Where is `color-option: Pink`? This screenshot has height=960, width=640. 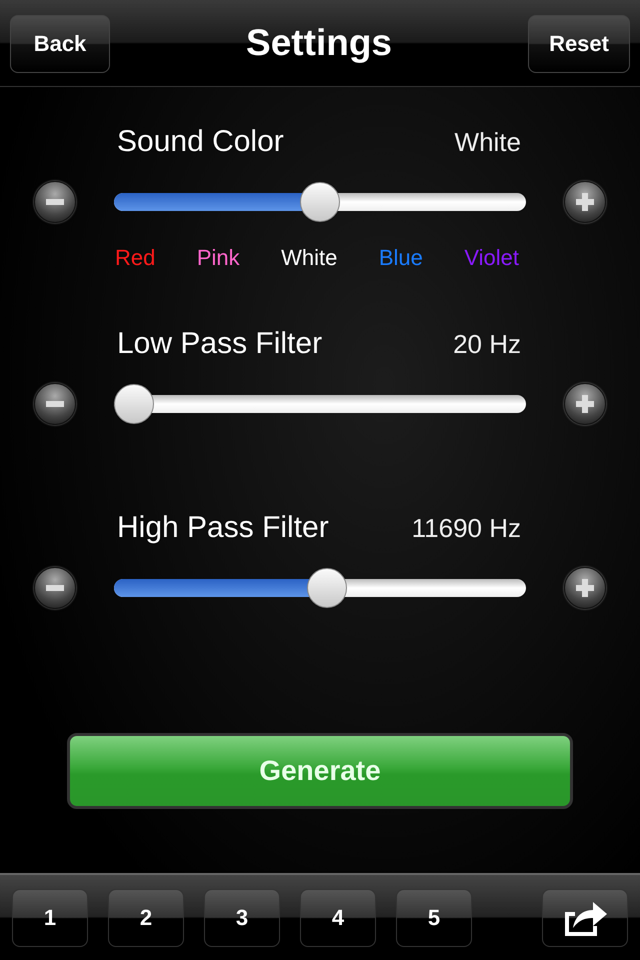
color-option: Pink is located at coordinates (218, 258).